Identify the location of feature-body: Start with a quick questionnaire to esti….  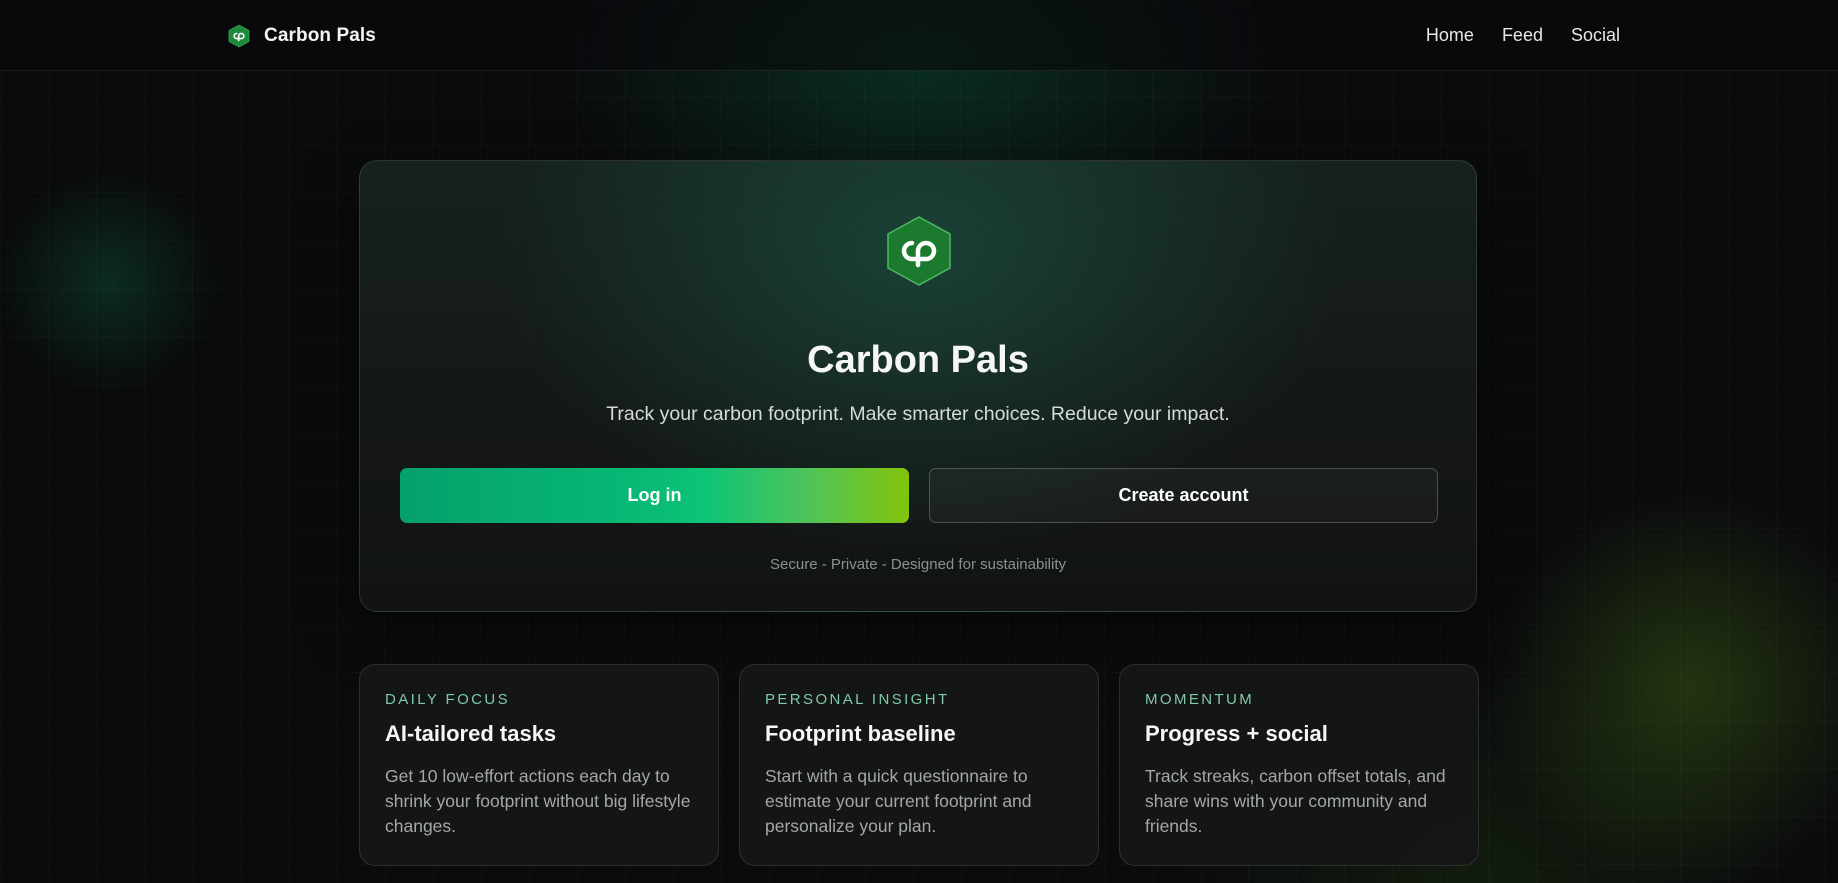
(898, 801).